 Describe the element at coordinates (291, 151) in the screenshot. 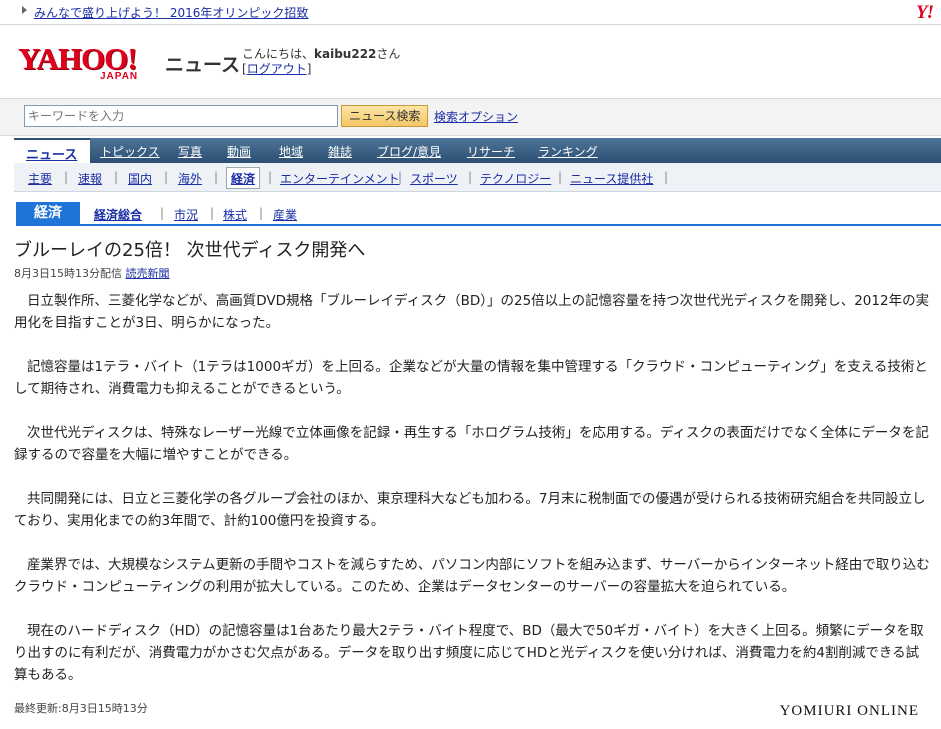

I see `tab-local: 地域` at that location.